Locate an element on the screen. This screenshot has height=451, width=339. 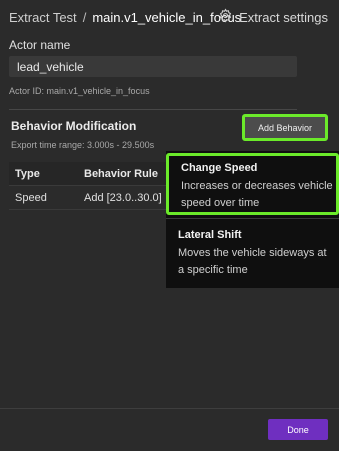
actor-name-input is located at coordinates (153, 66).